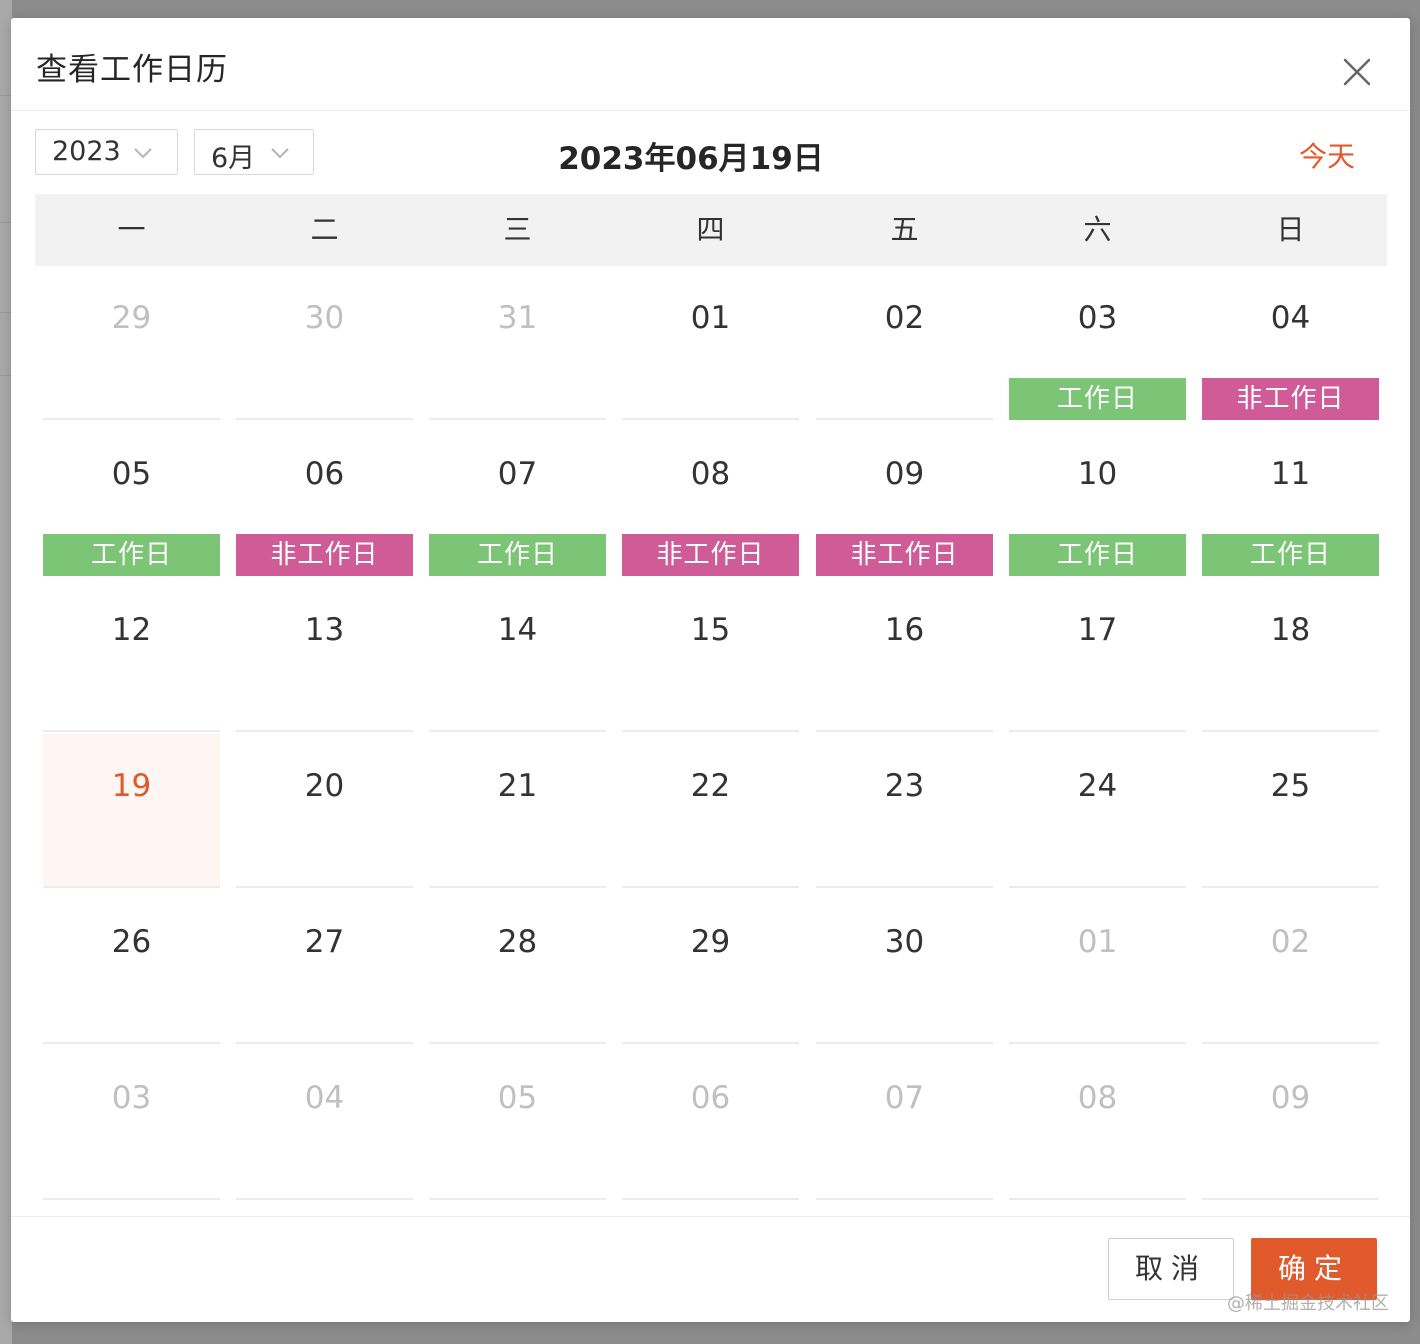 This screenshot has height=1344, width=1420. What do you see at coordinates (324, 942) in the screenshot?
I see `day-number: 27` at bounding box center [324, 942].